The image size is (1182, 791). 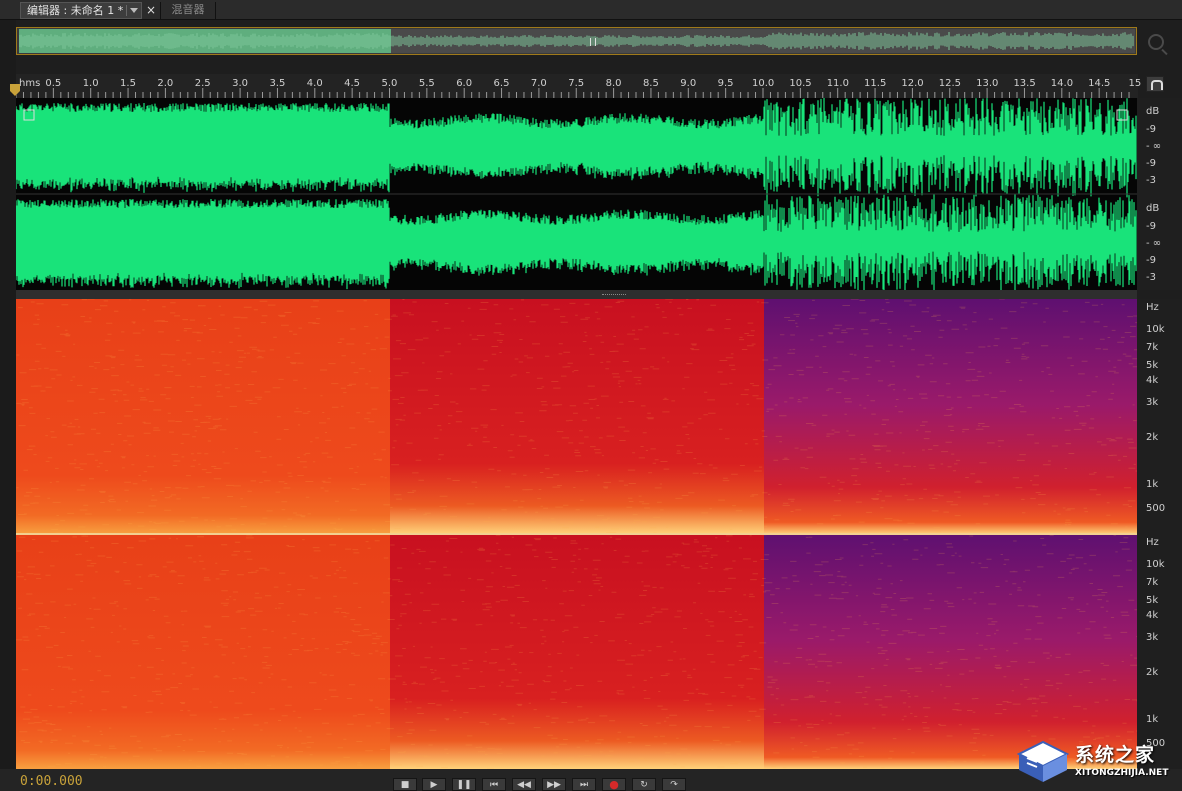 I want to click on go-to-end-icon: ⏭, so click(x=584, y=785).